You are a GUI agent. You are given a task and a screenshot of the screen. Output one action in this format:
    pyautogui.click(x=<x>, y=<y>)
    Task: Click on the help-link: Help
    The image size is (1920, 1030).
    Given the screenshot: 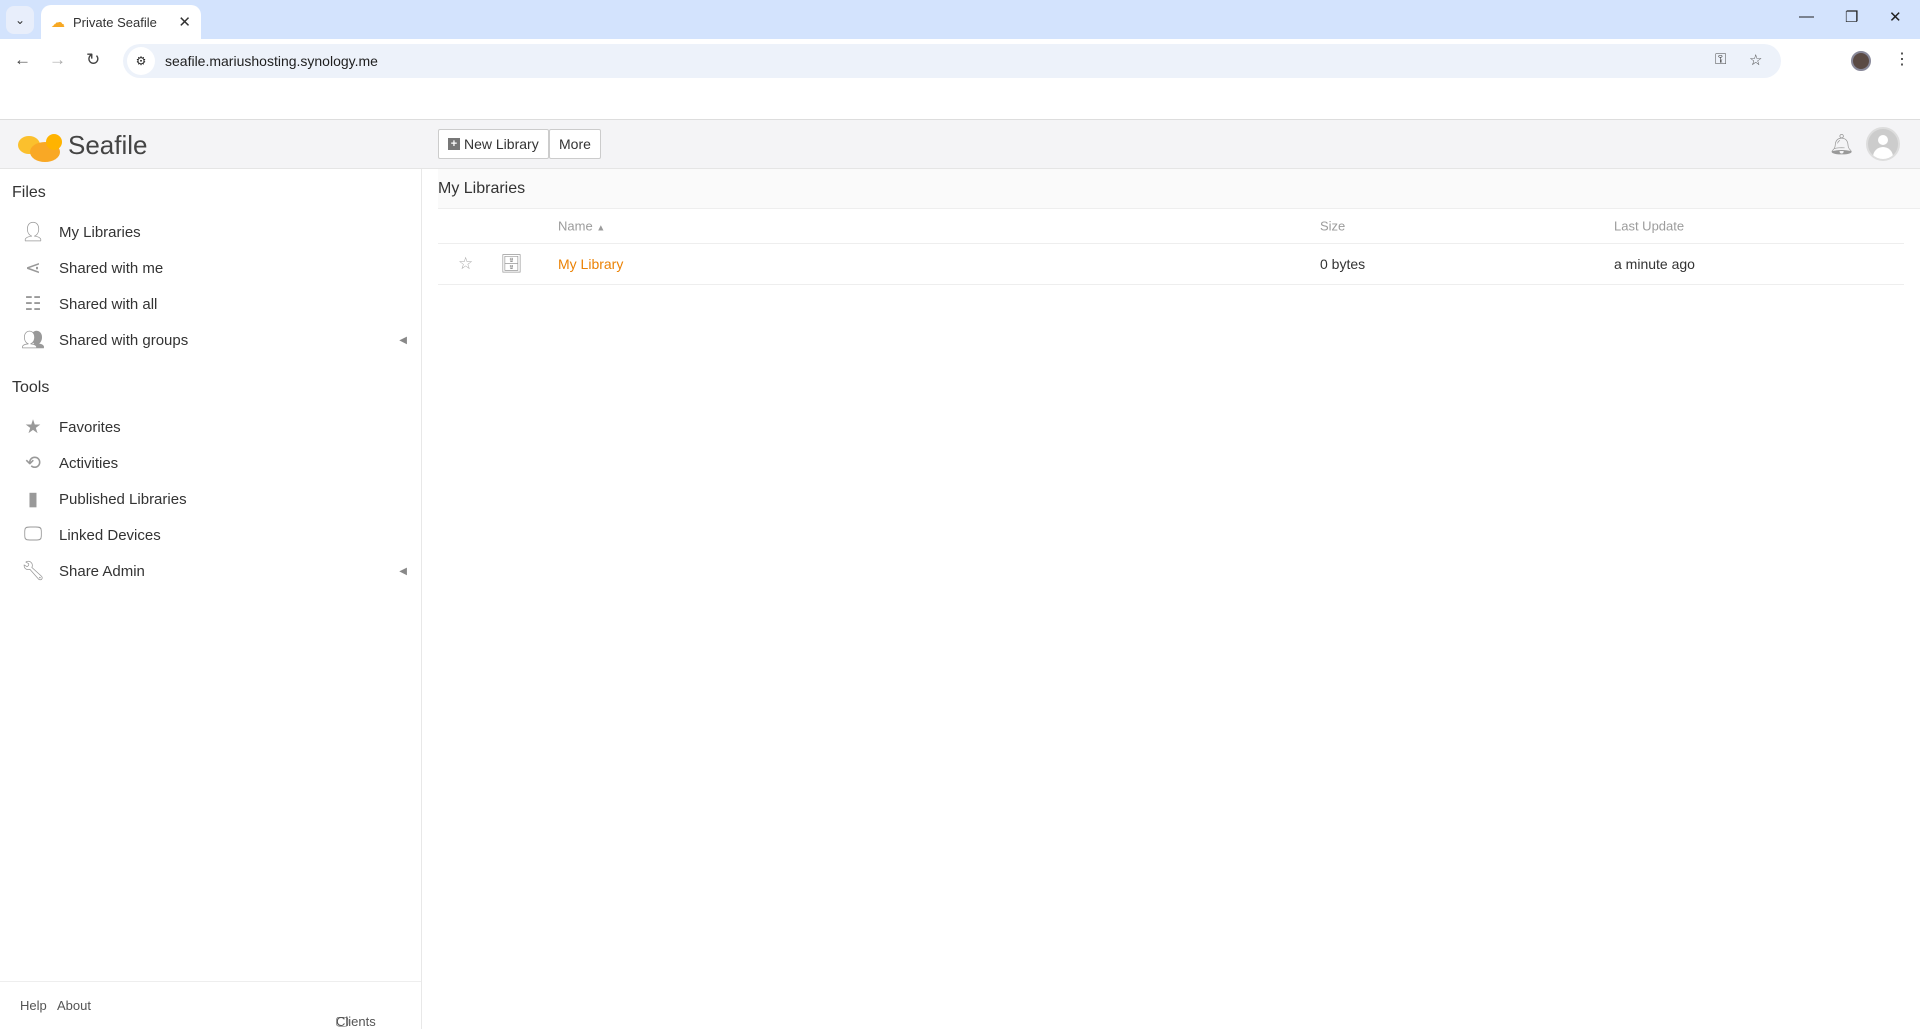 What is the action you would take?
    pyautogui.click(x=33, y=1005)
    